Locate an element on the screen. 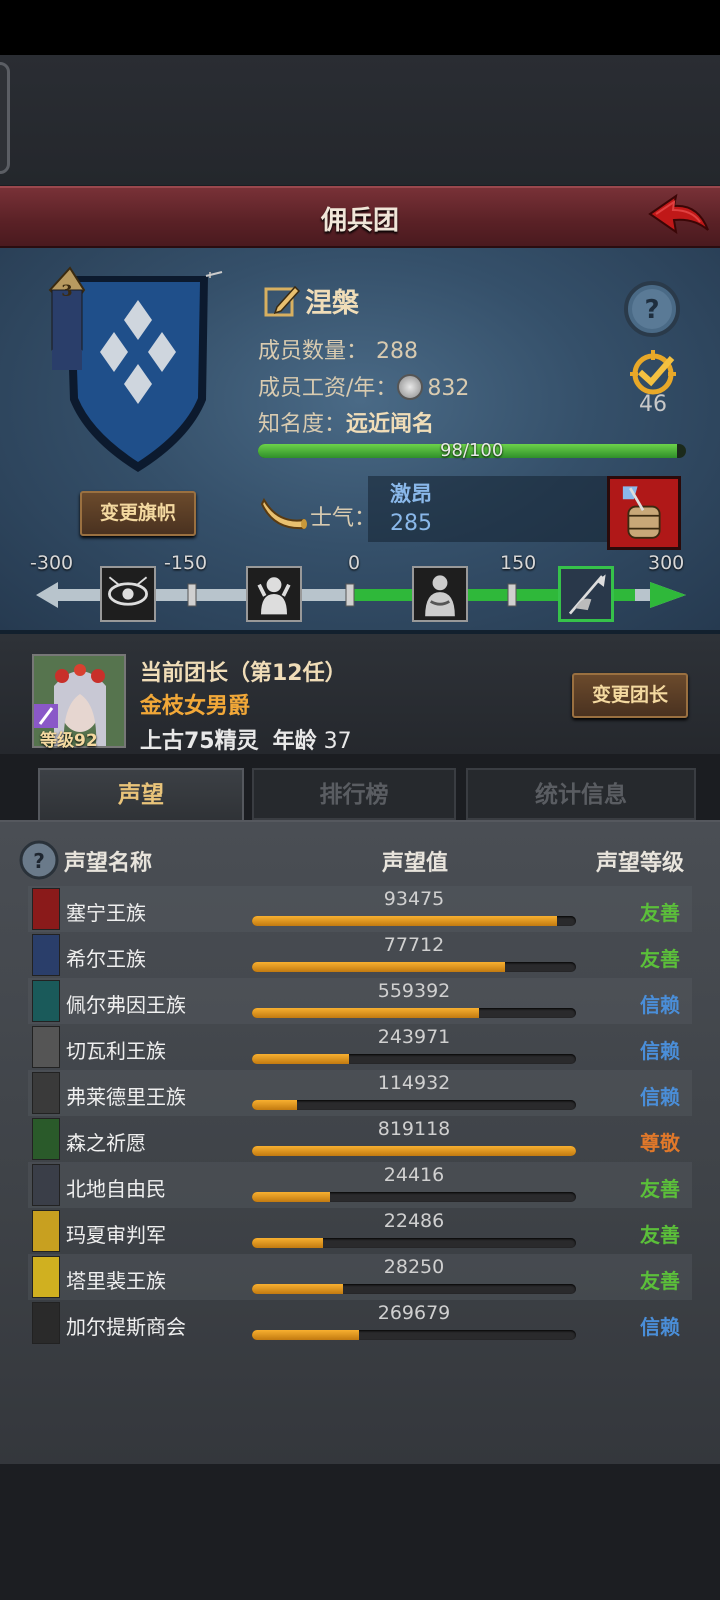 The height and width of the screenshot is (1600, 720). guild-banner-icon: 3 is located at coordinates (135, 369).